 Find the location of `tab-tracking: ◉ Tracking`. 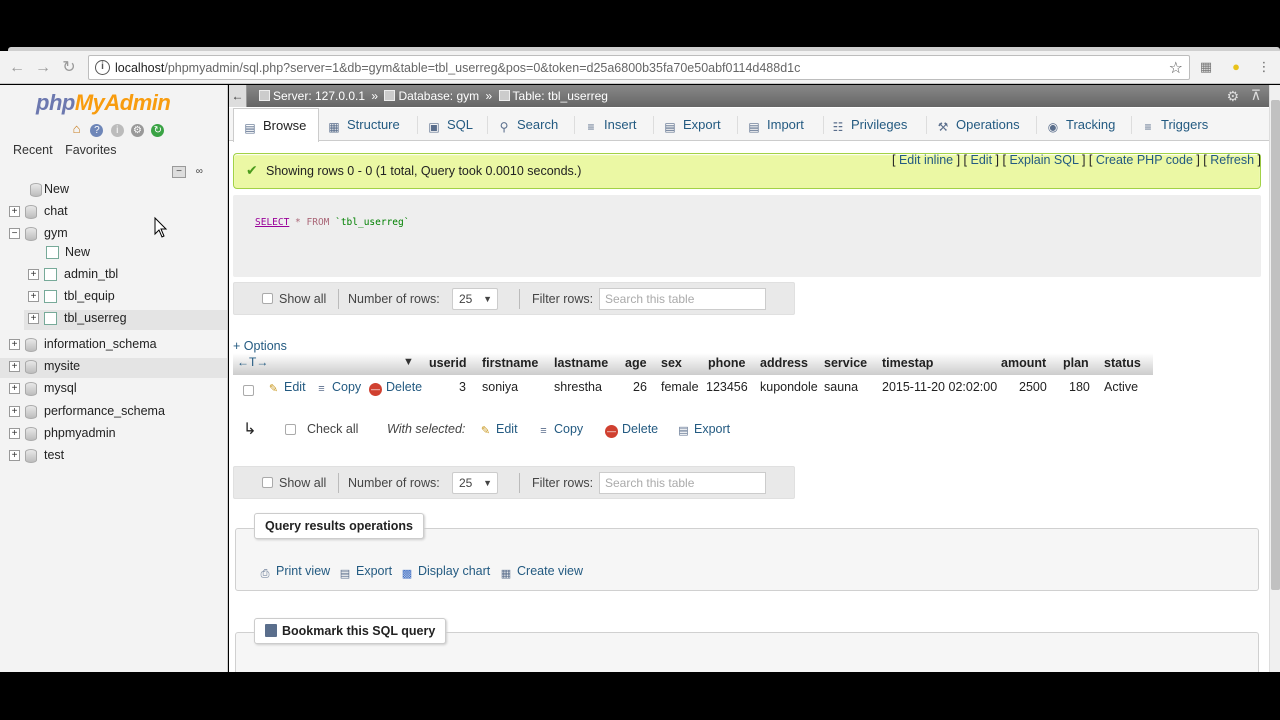

tab-tracking: ◉ Tracking is located at coordinates (1081, 124).